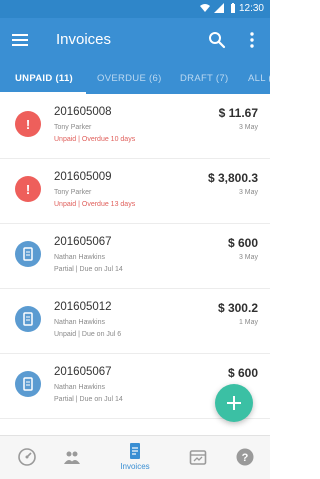  Describe the element at coordinates (248, 322) in the screenshot. I see `invoice-date: 1 May` at that location.